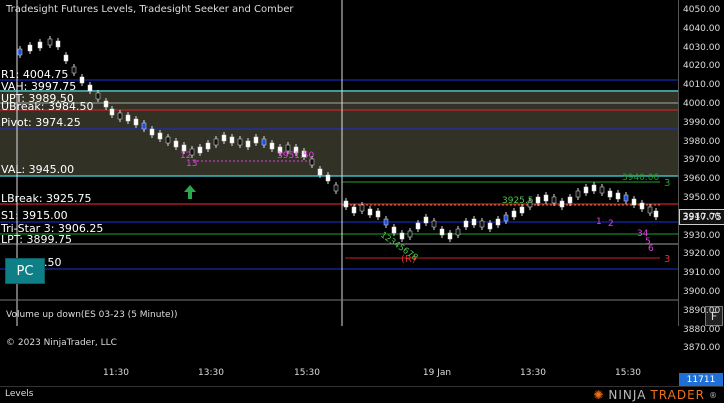 The width and height of the screenshot is (724, 403). I want to click on price-tick: 3870.00, so click(702, 348).